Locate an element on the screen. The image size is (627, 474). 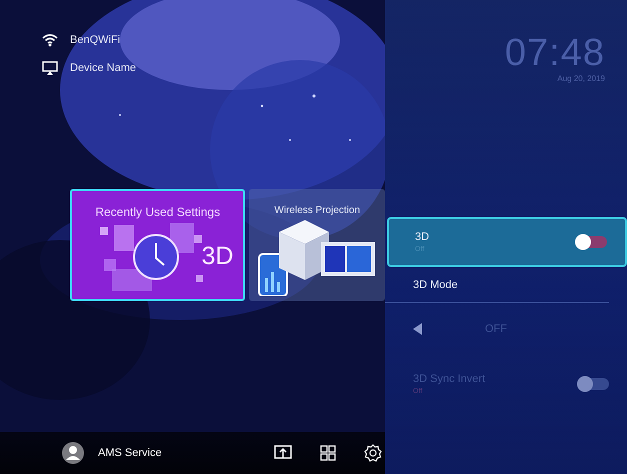
wifi-icon is located at coordinates (50, 40).